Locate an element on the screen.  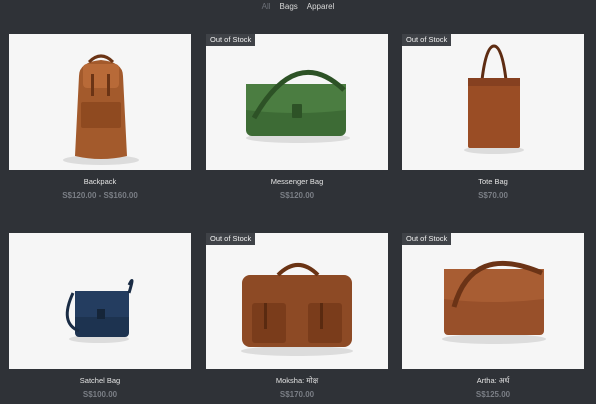
product-image-moksha: Out of Stock is located at coordinates (297, 301).